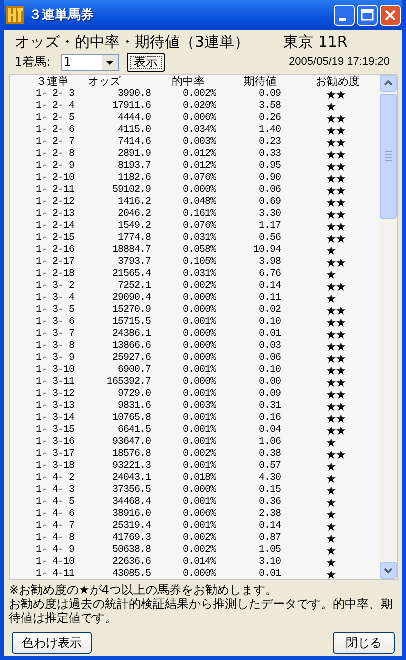 This screenshot has width=406, height=660. I want to click on table-cell-text: 6900.7, so click(133, 371).